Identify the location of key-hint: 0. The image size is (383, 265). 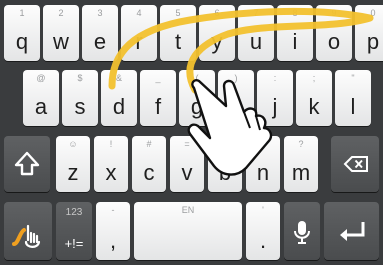
(373, 13).